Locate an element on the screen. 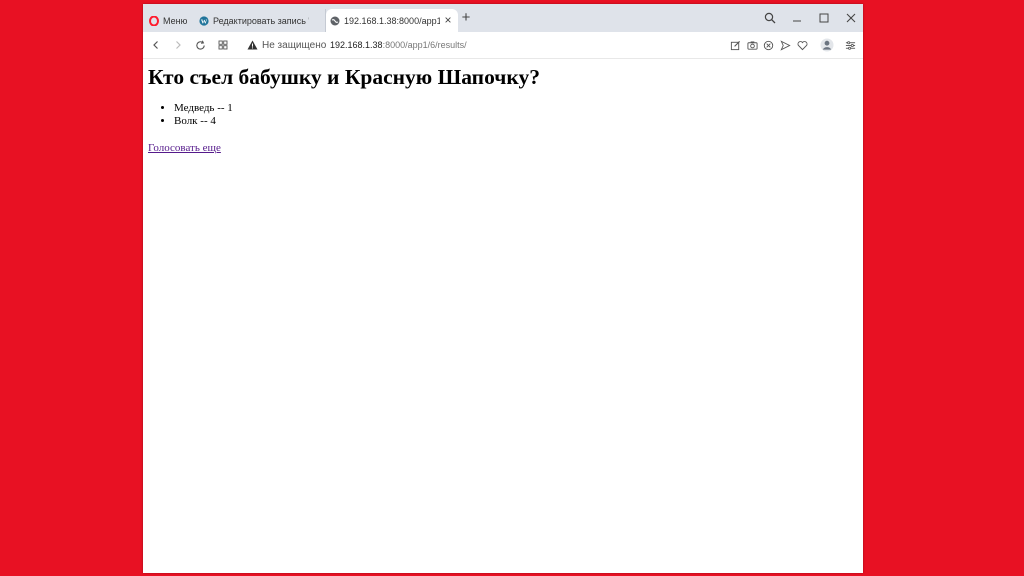 This screenshot has width=1024, height=576. search-icon is located at coordinates (770, 18).